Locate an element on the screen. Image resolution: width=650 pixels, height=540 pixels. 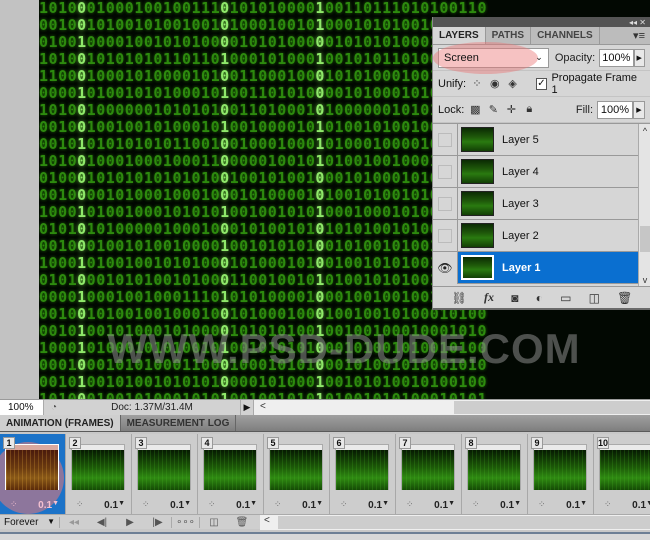
frame: 5 ⁘ 0.1▼ is located at coordinates (297, 474).